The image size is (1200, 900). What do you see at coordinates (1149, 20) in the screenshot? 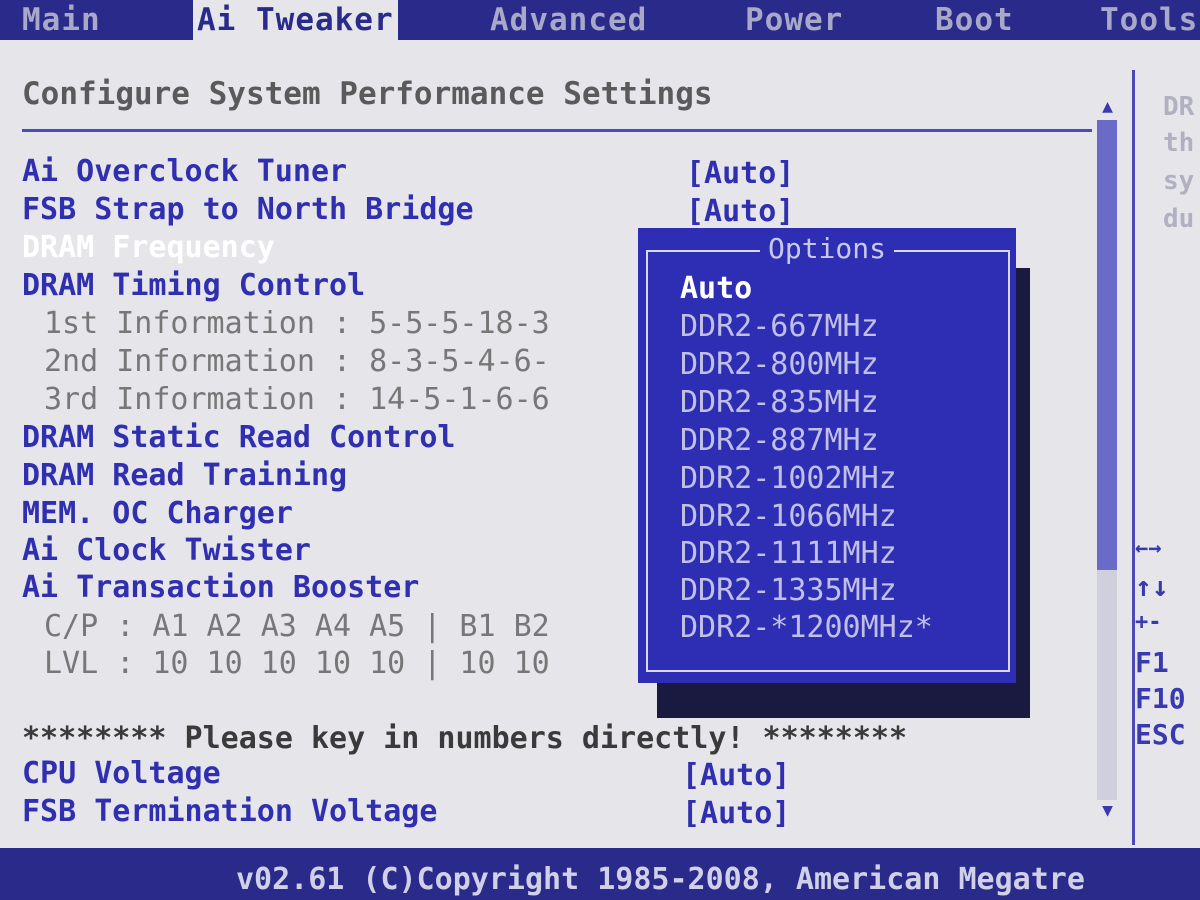
I see `tab-tools: Tools` at bounding box center [1149, 20].